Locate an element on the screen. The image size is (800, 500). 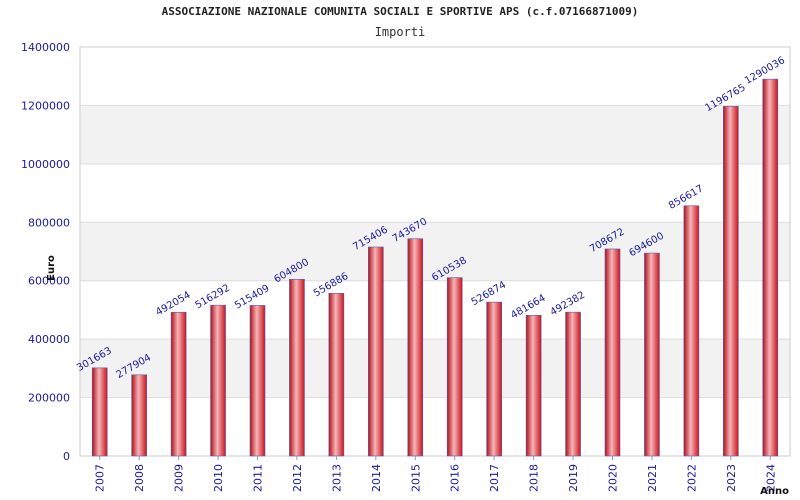
y-tick-label: 800000 is located at coordinates (49, 222).